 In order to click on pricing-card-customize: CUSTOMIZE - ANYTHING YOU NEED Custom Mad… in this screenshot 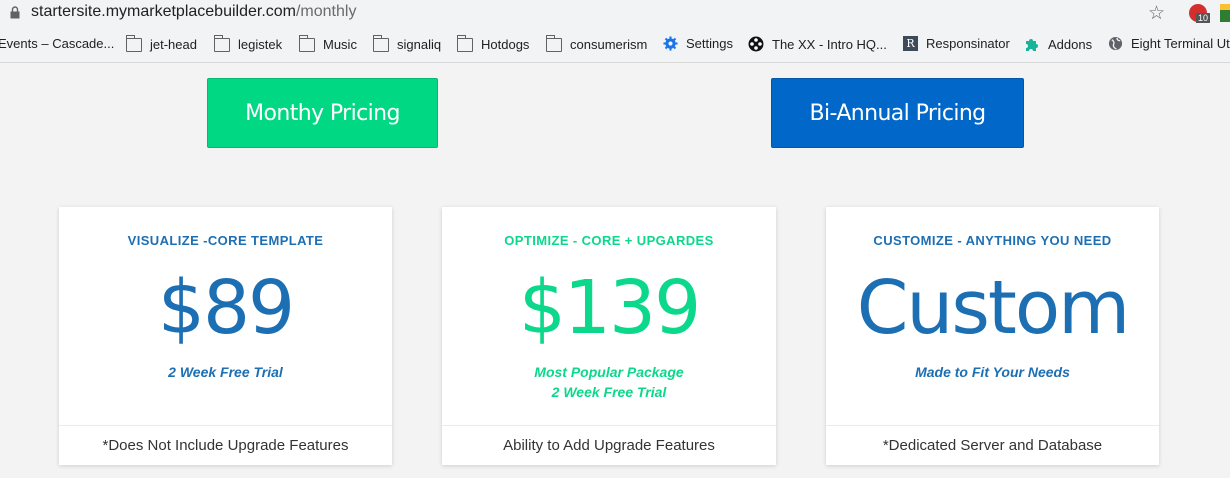, I will do `click(992, 336)`.